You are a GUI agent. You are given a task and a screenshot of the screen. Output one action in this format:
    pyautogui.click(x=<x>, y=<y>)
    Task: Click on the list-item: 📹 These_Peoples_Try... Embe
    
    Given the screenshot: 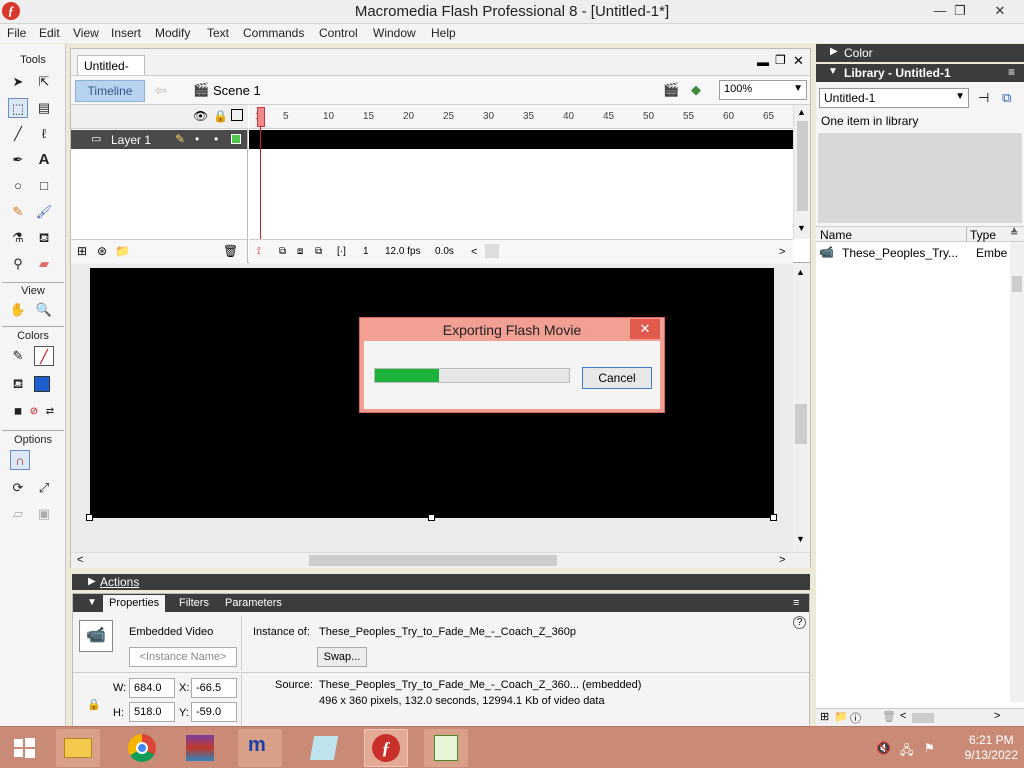 What is the action you would take?
    pyautogui.click(x=913, y=253)
    